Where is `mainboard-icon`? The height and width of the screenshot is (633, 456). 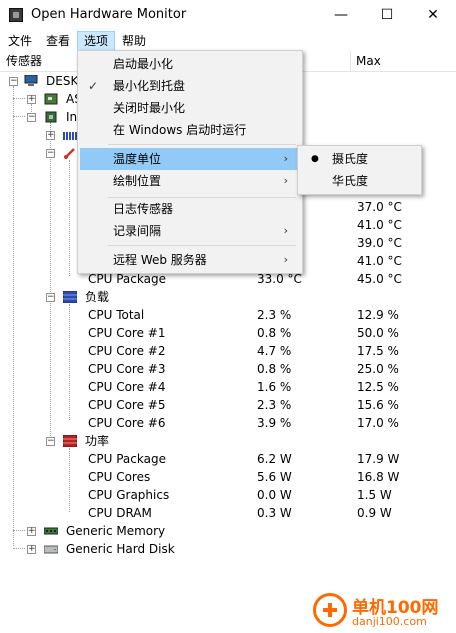 mainboard-icon is located at coordinates (51, 99).